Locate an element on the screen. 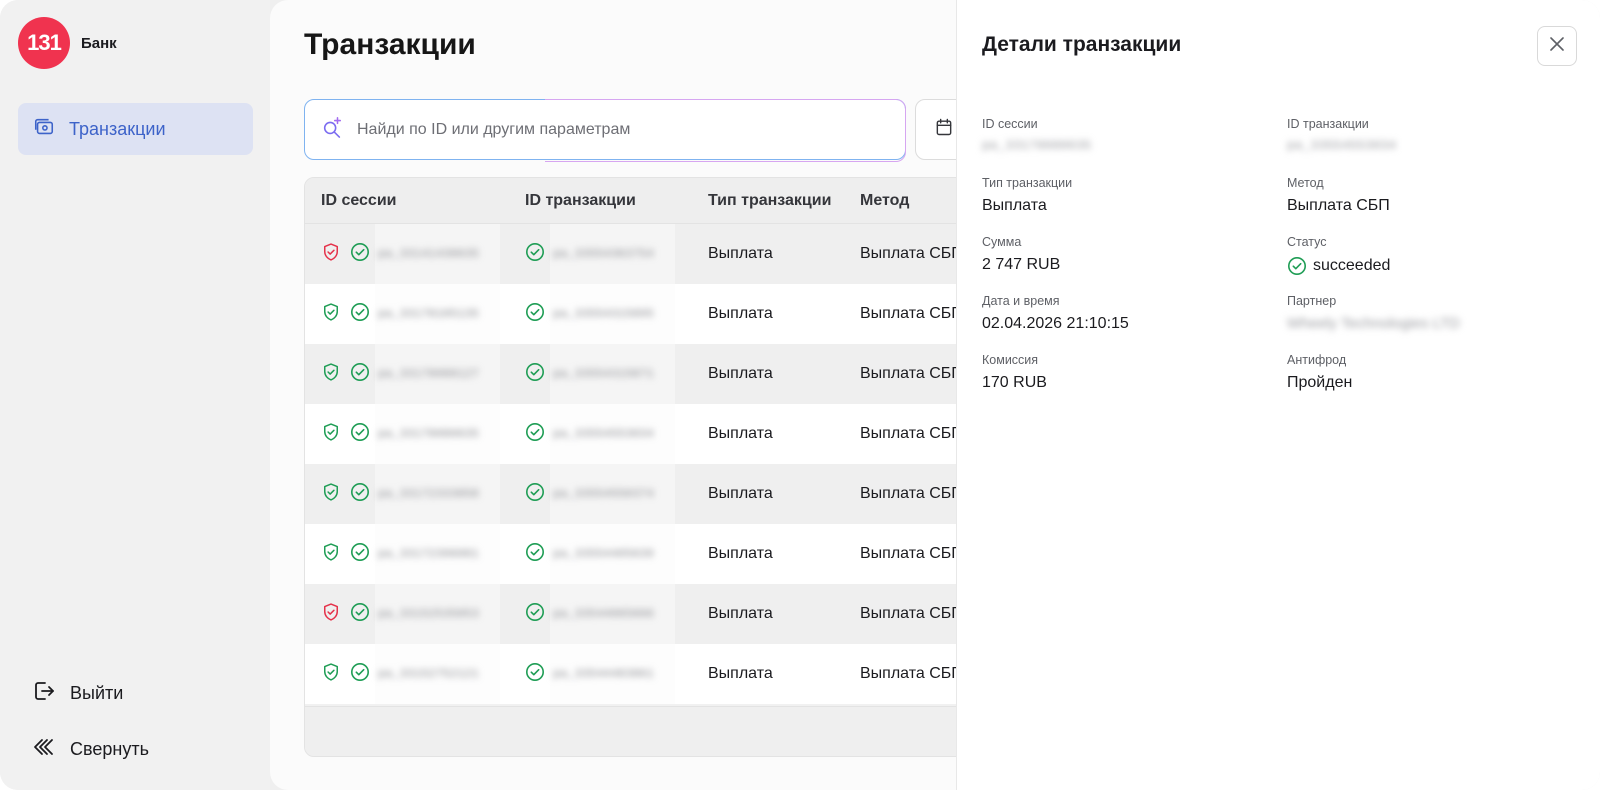  chevrons-left-icon is located at coordinates (44, 749).